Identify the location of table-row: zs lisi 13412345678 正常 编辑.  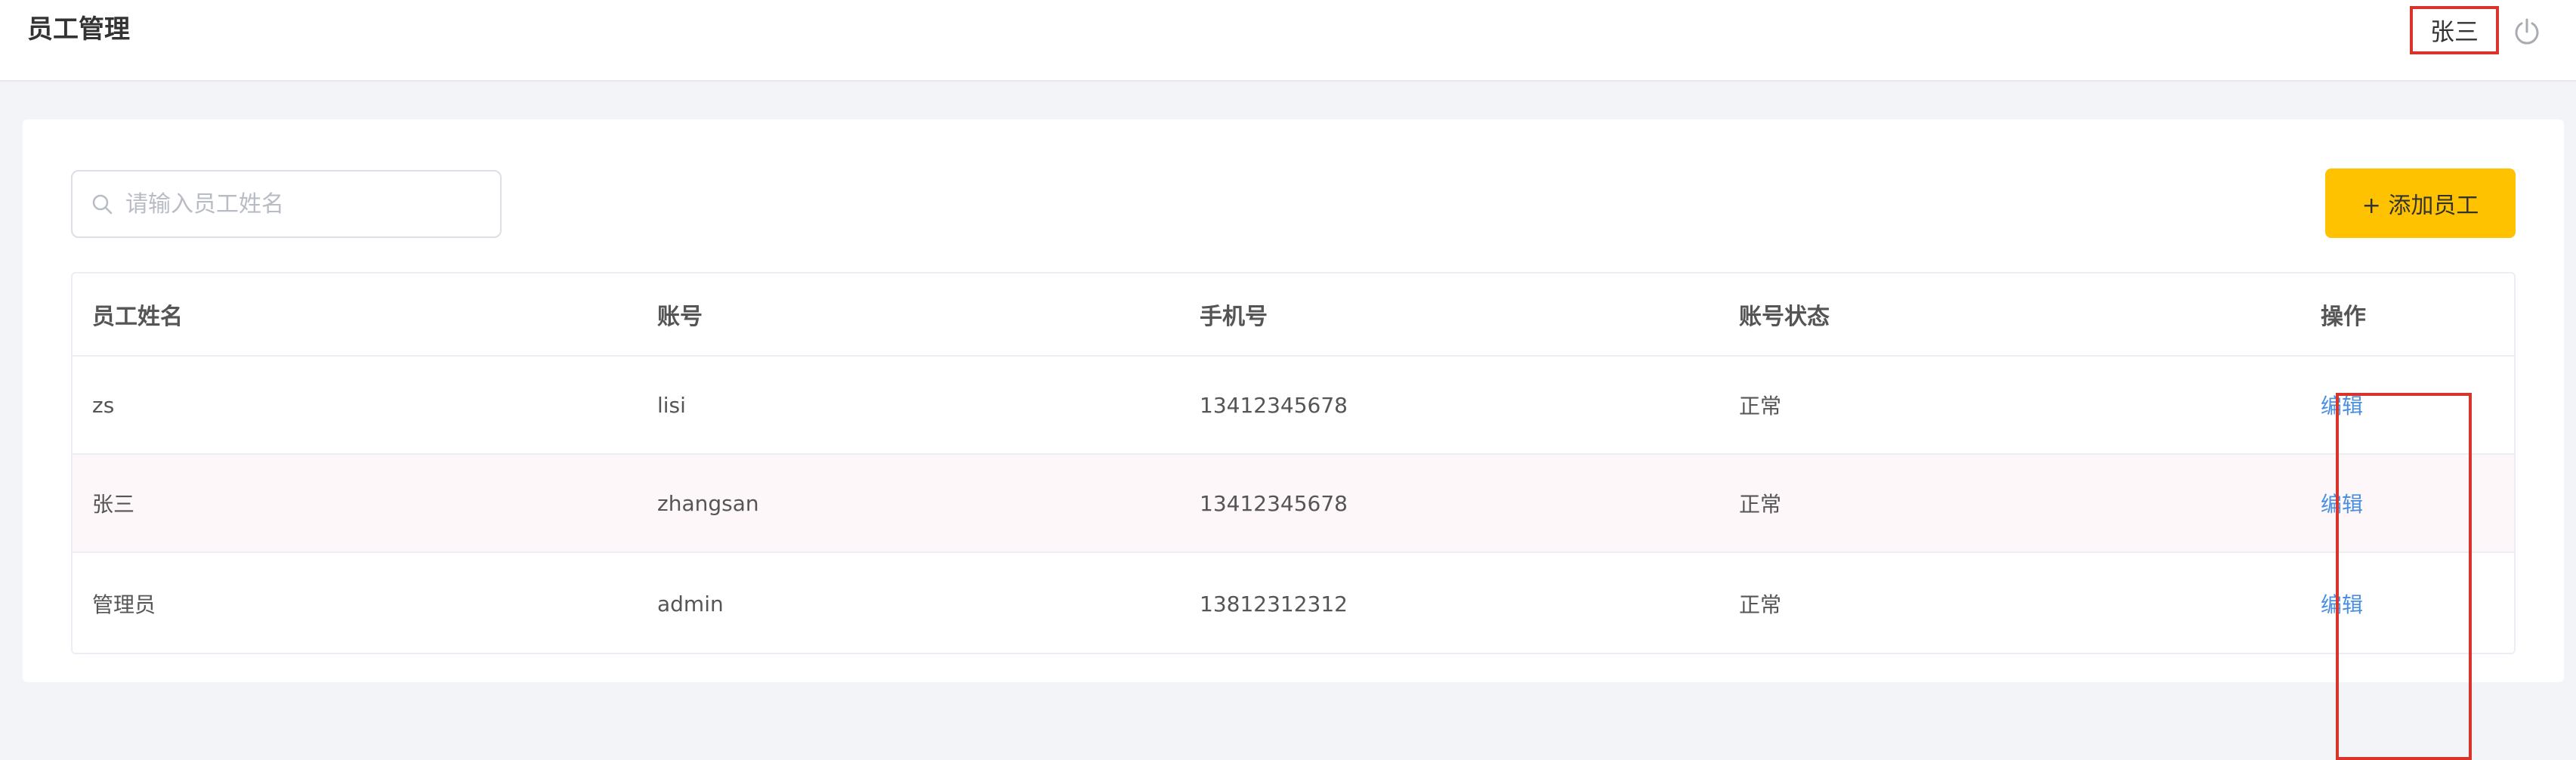
(1293, 406).